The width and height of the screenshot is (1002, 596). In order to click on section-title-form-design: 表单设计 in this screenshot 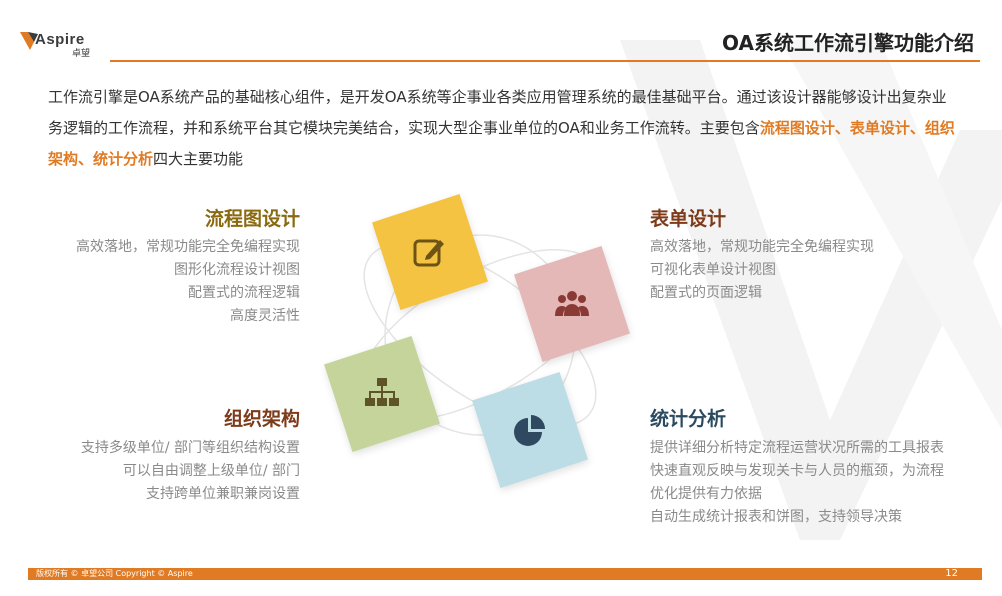, I will do `click(688, 219)`.